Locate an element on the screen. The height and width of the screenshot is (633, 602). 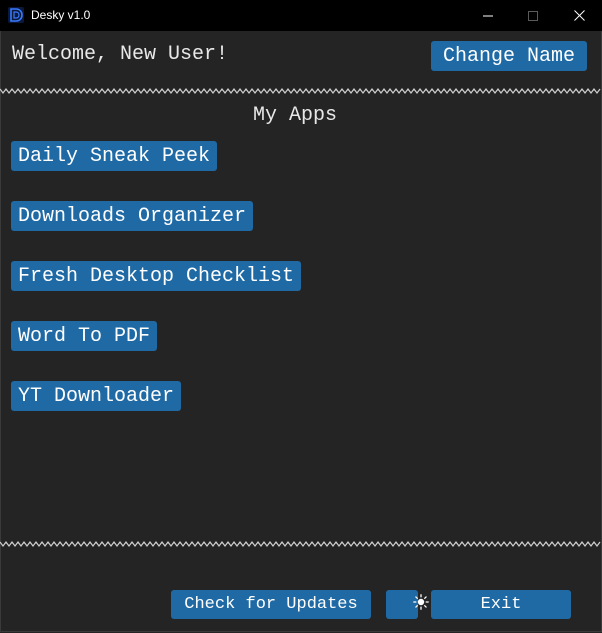
close-button is located at coordinates (579, 15).